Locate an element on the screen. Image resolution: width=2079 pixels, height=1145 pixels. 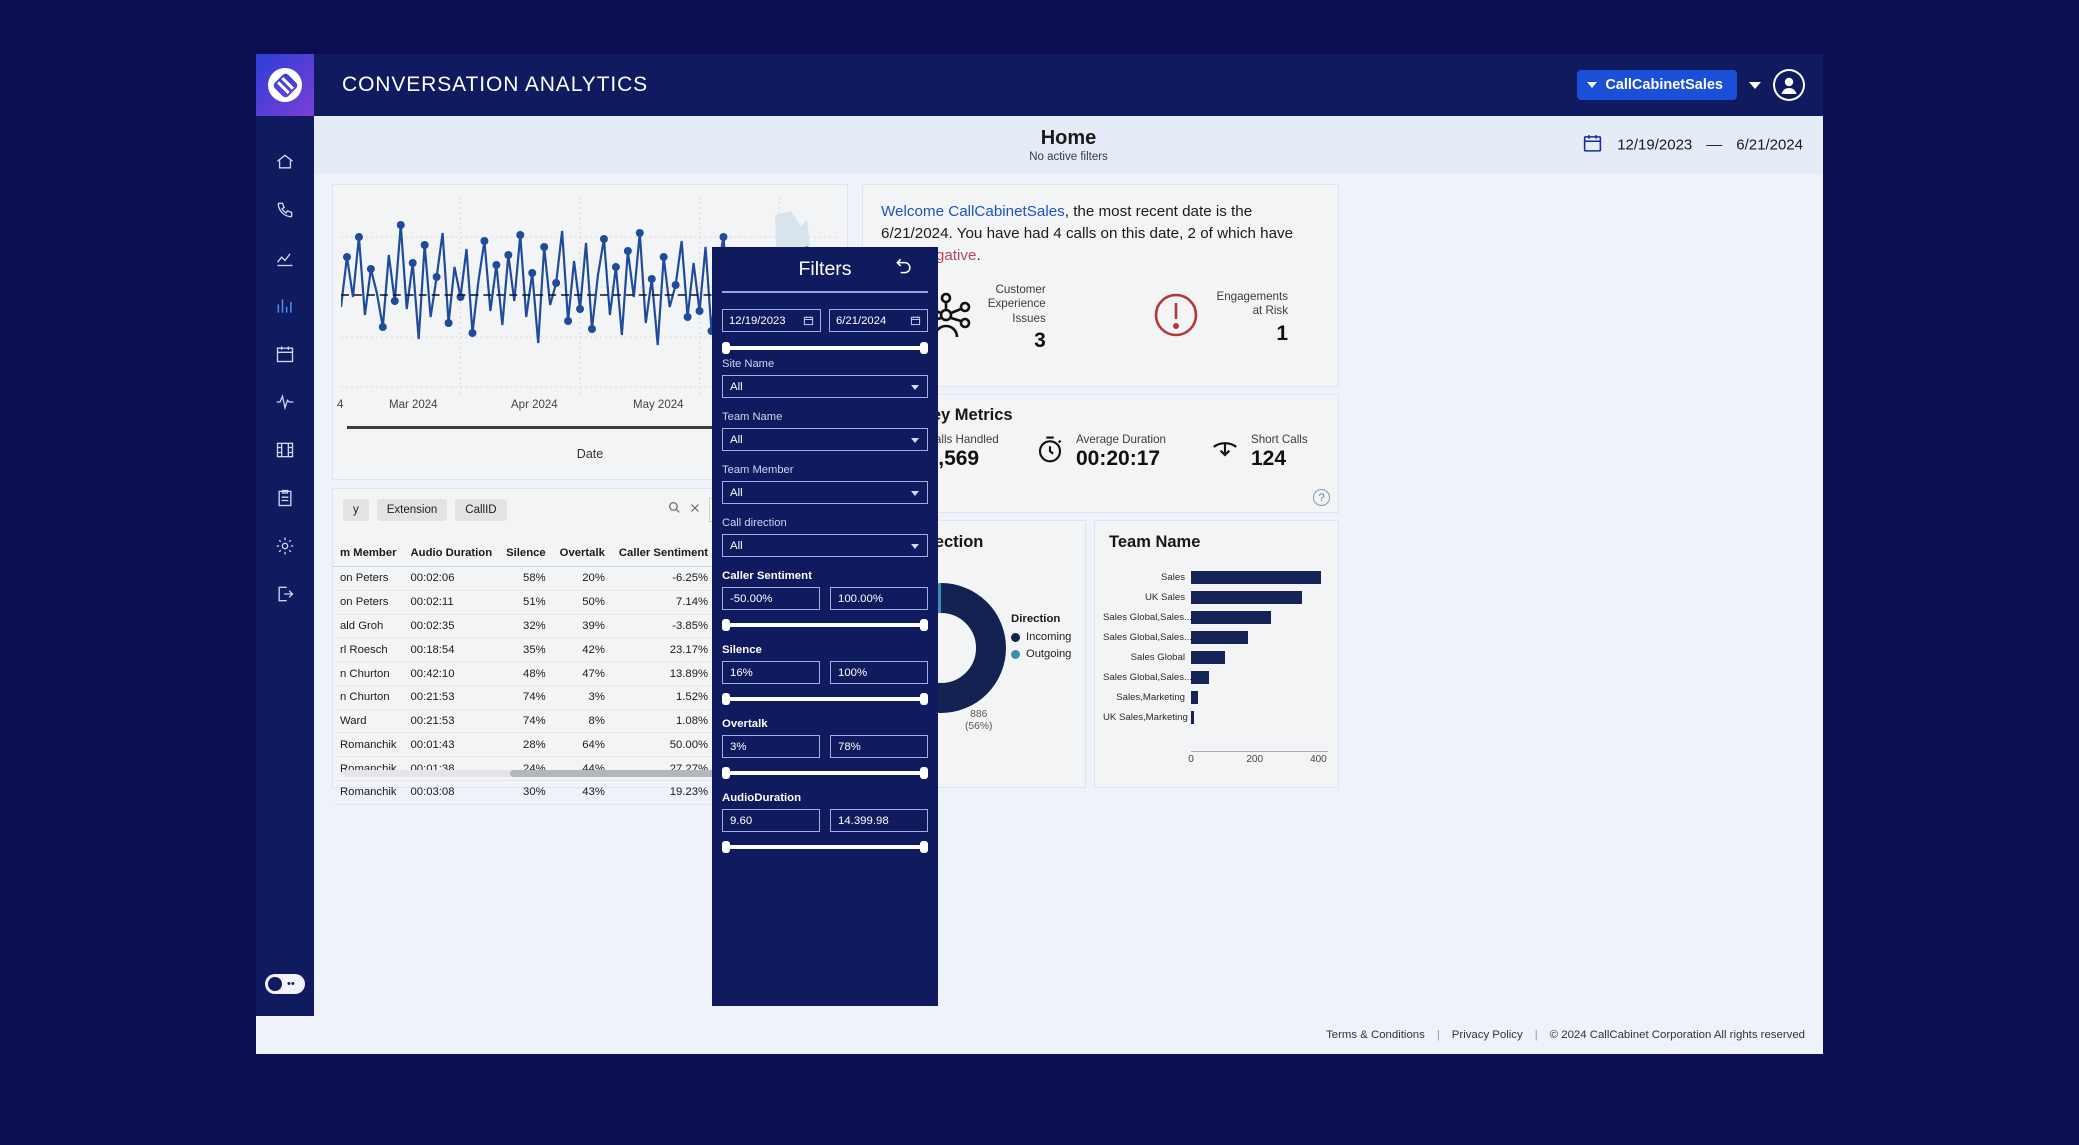
sidebar-item-insights is located at coordinates (285, 402).